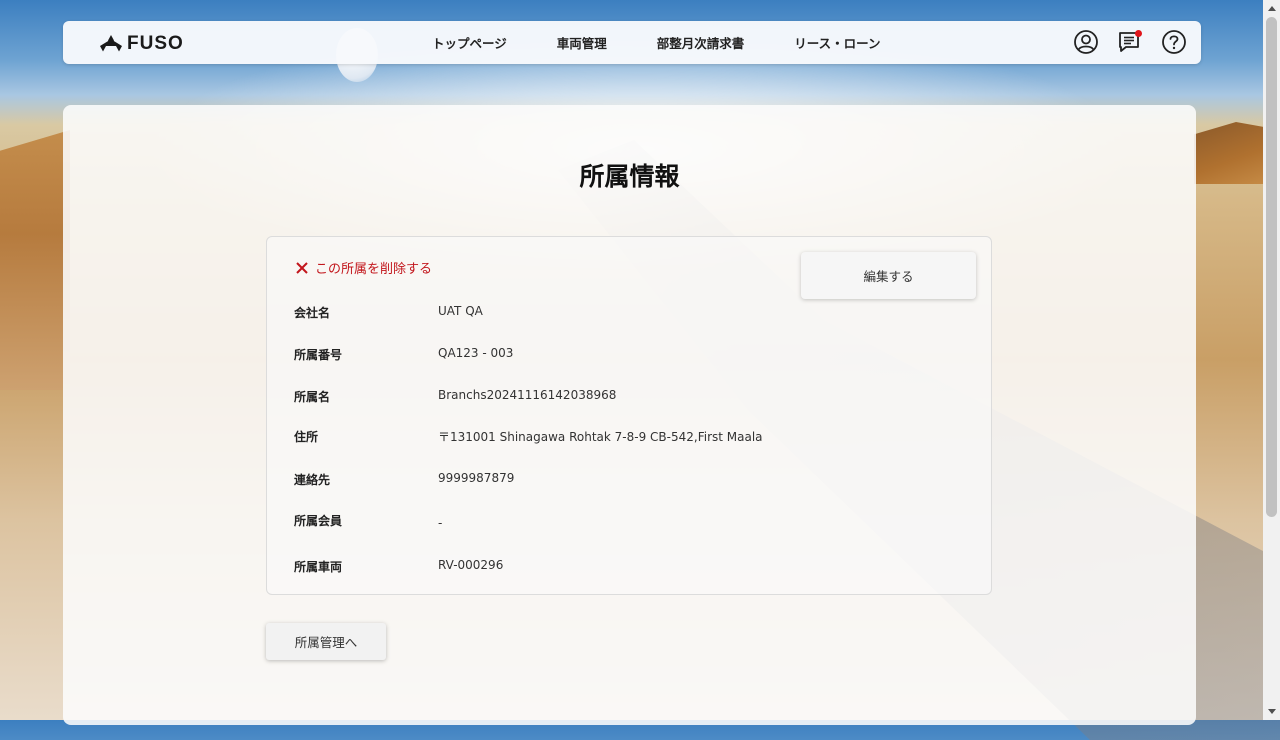  Describe the element at coordinates (888, 275) in the screenshot. I see `edit-button: 編集する` at that location.